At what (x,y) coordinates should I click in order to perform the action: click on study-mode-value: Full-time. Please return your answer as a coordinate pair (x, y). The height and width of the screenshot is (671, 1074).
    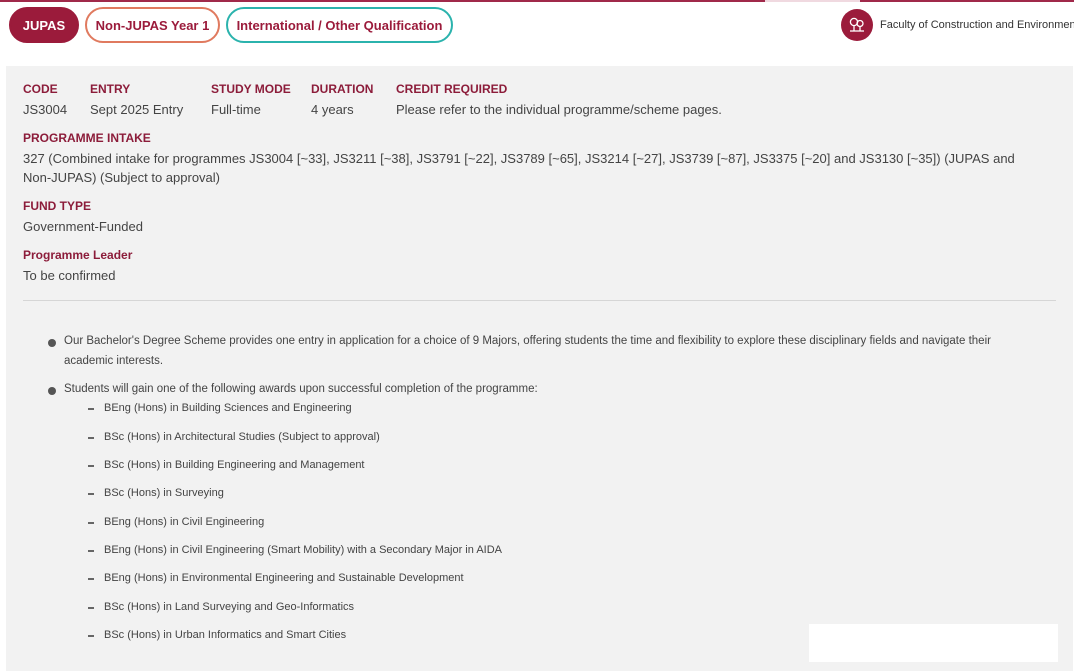
    Looking at the image, I should click on (236, 109).